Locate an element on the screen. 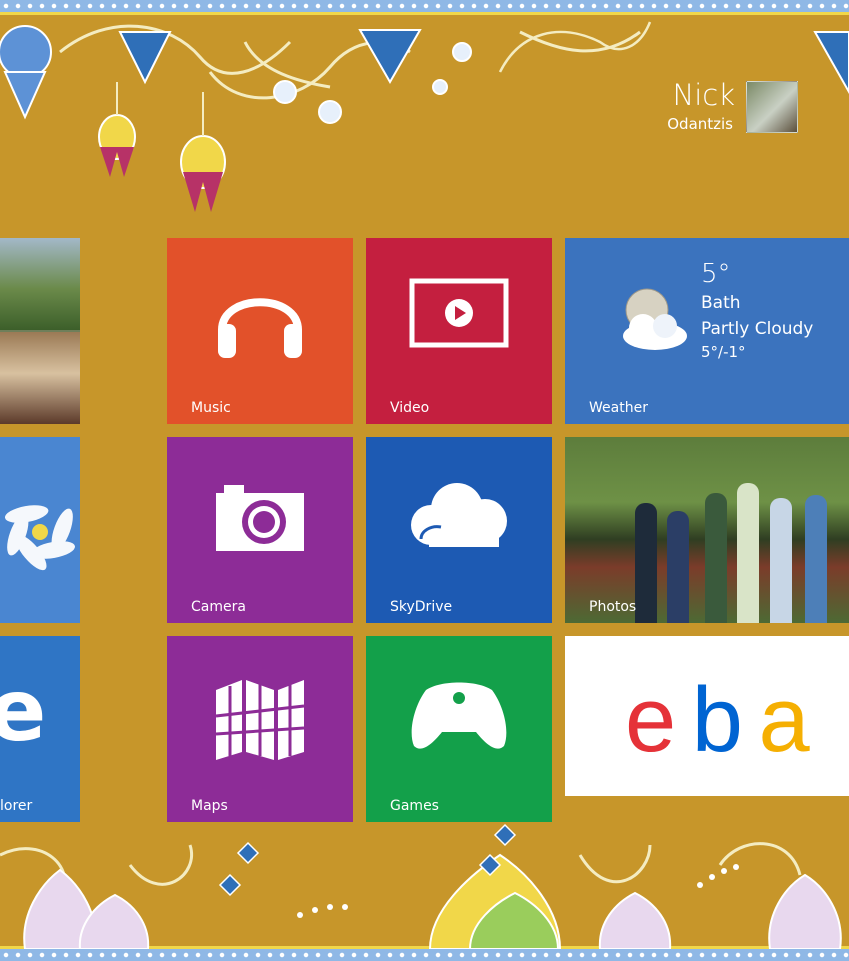 This screenshot has height=961, width=849. weather-temperature: 5° is located at coordinates (716, 274).